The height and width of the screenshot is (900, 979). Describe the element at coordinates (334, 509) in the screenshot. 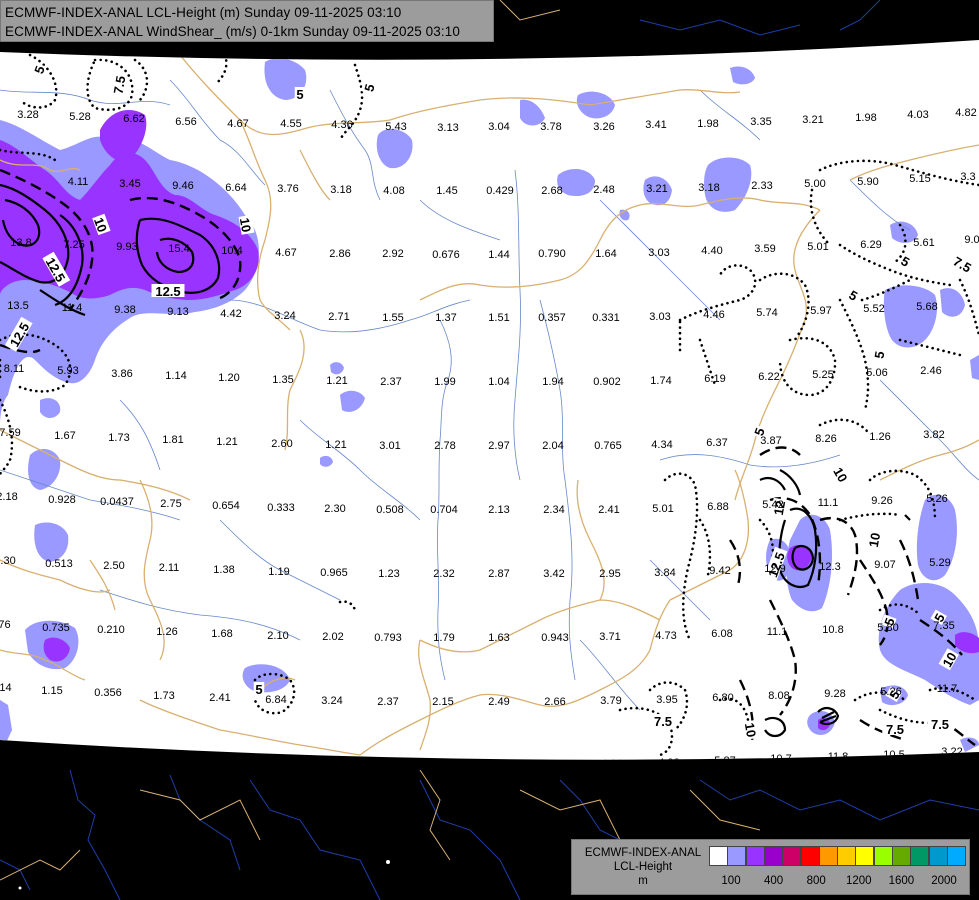

I see `lcl-value-label: 2.30` at that location.